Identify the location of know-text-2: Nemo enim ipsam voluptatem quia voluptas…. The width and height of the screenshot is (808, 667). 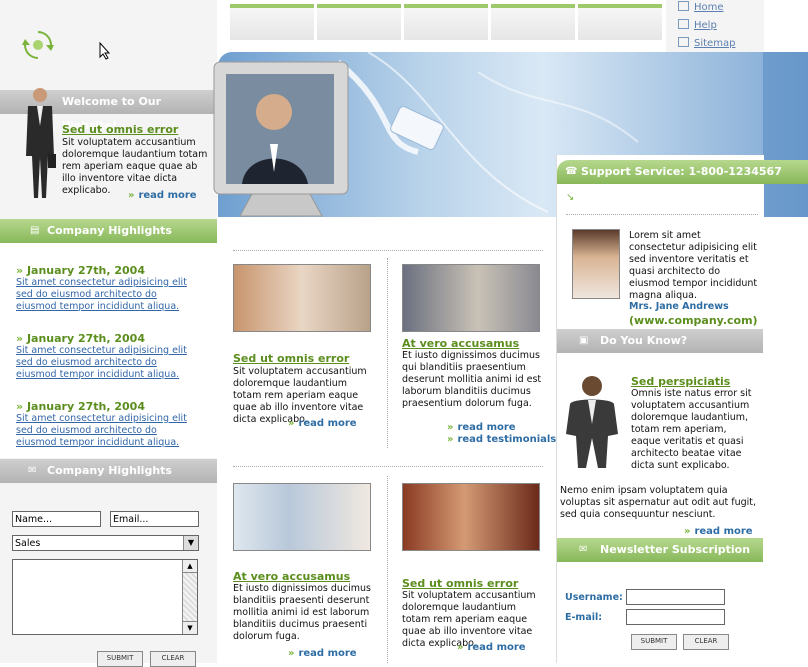
(658, 502).